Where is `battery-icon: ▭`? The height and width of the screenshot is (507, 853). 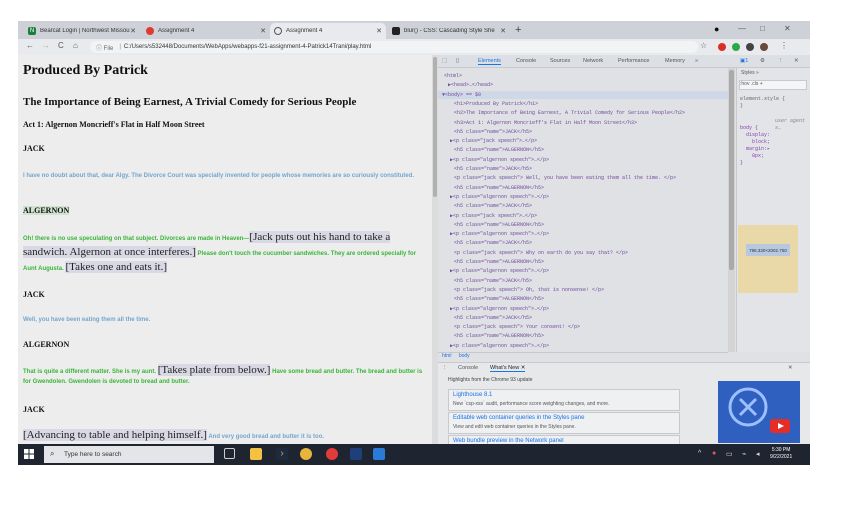
battery-icon: ▭ is located at coordinates (729, 454).